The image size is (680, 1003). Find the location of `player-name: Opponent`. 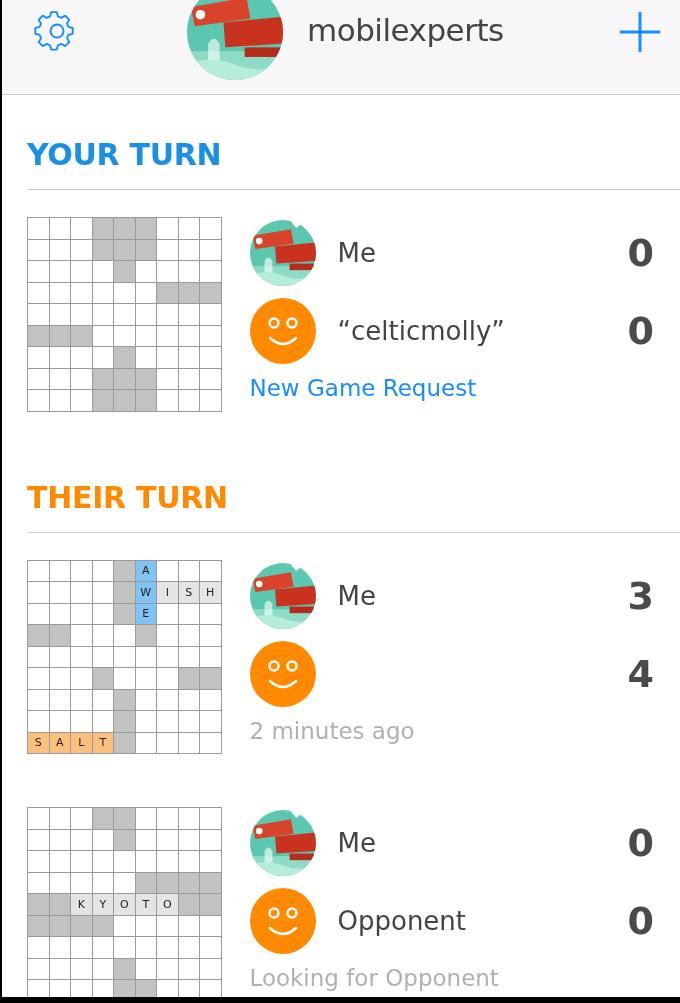

player-name: Opponent is located at coordinates (402, 921).